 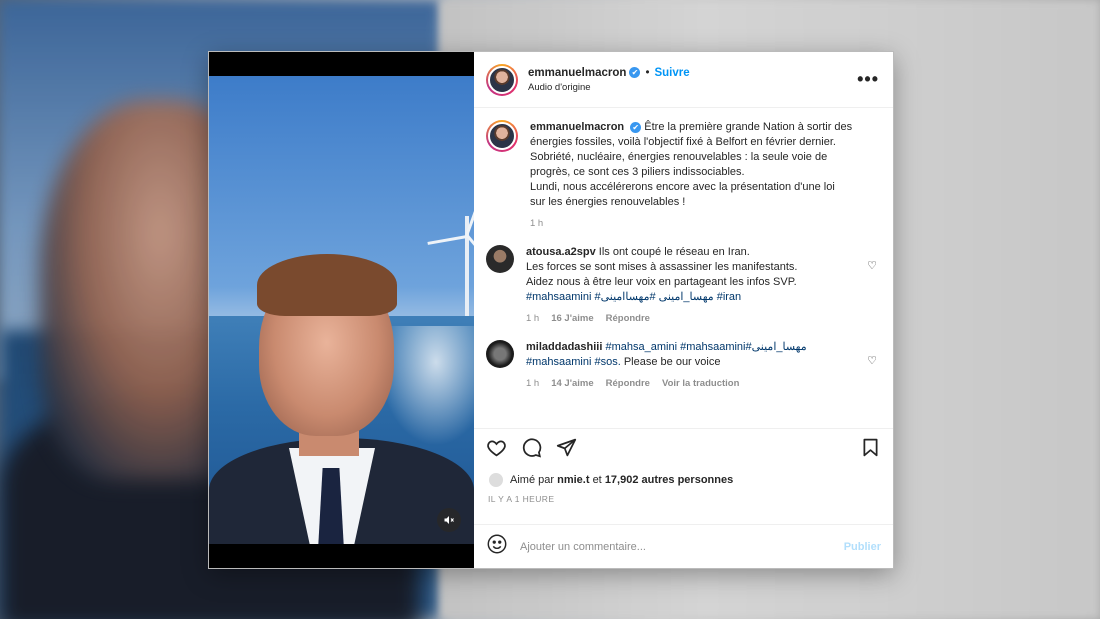 What do you see at coordinates (870, 450) in the screenshot?
I see `save-bookmark-icon` at bounding box center [870, 450].